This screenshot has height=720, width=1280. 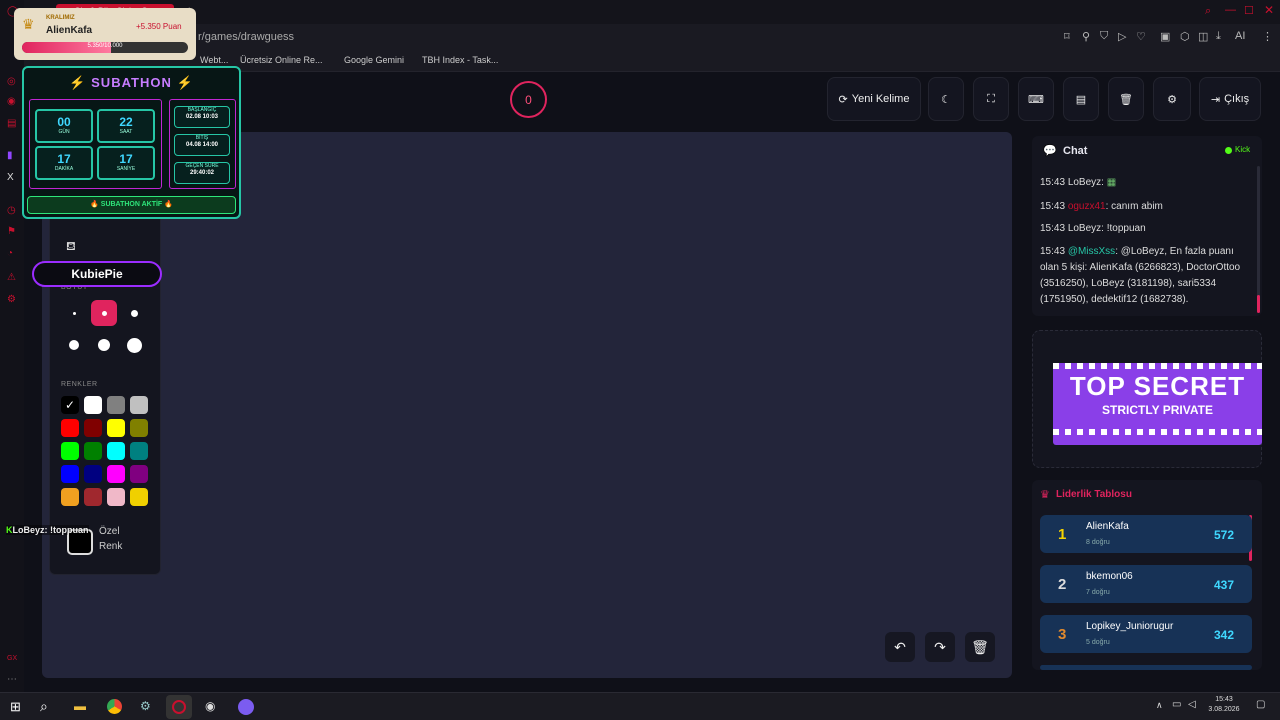 What do you see at coordinates (78, 82) in the screenshot?
I see `lightning-icon: ⚡` at bounding box center [78, 82].